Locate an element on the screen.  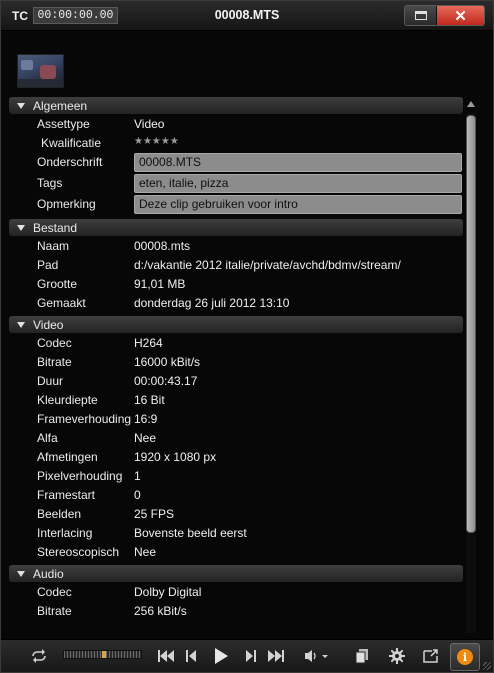
property-row: Bitrate 256 kBit/s is located at coordinates (236, 610).